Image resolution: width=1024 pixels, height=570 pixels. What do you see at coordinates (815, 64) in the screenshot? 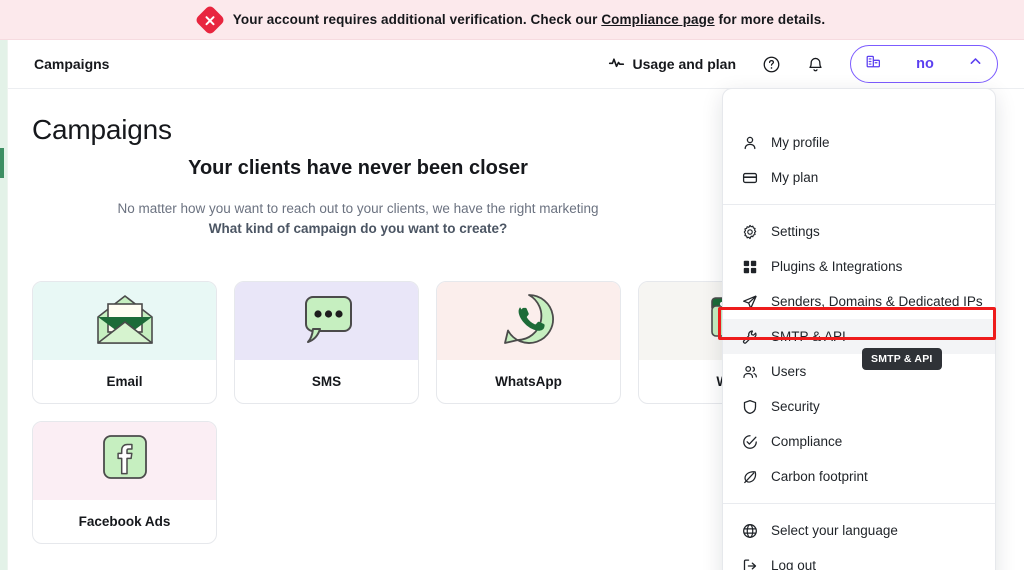
I see `bell-icon` at bounding box center [815, 64].